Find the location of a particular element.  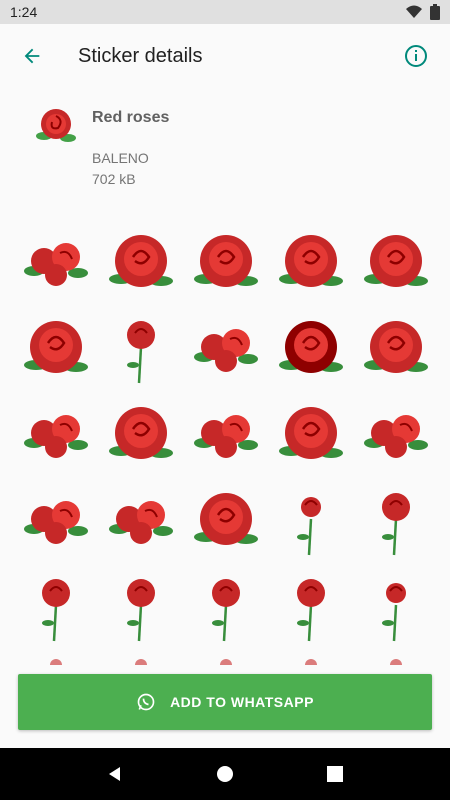

status-time: 1:24 is located at coordinates (24, 12).